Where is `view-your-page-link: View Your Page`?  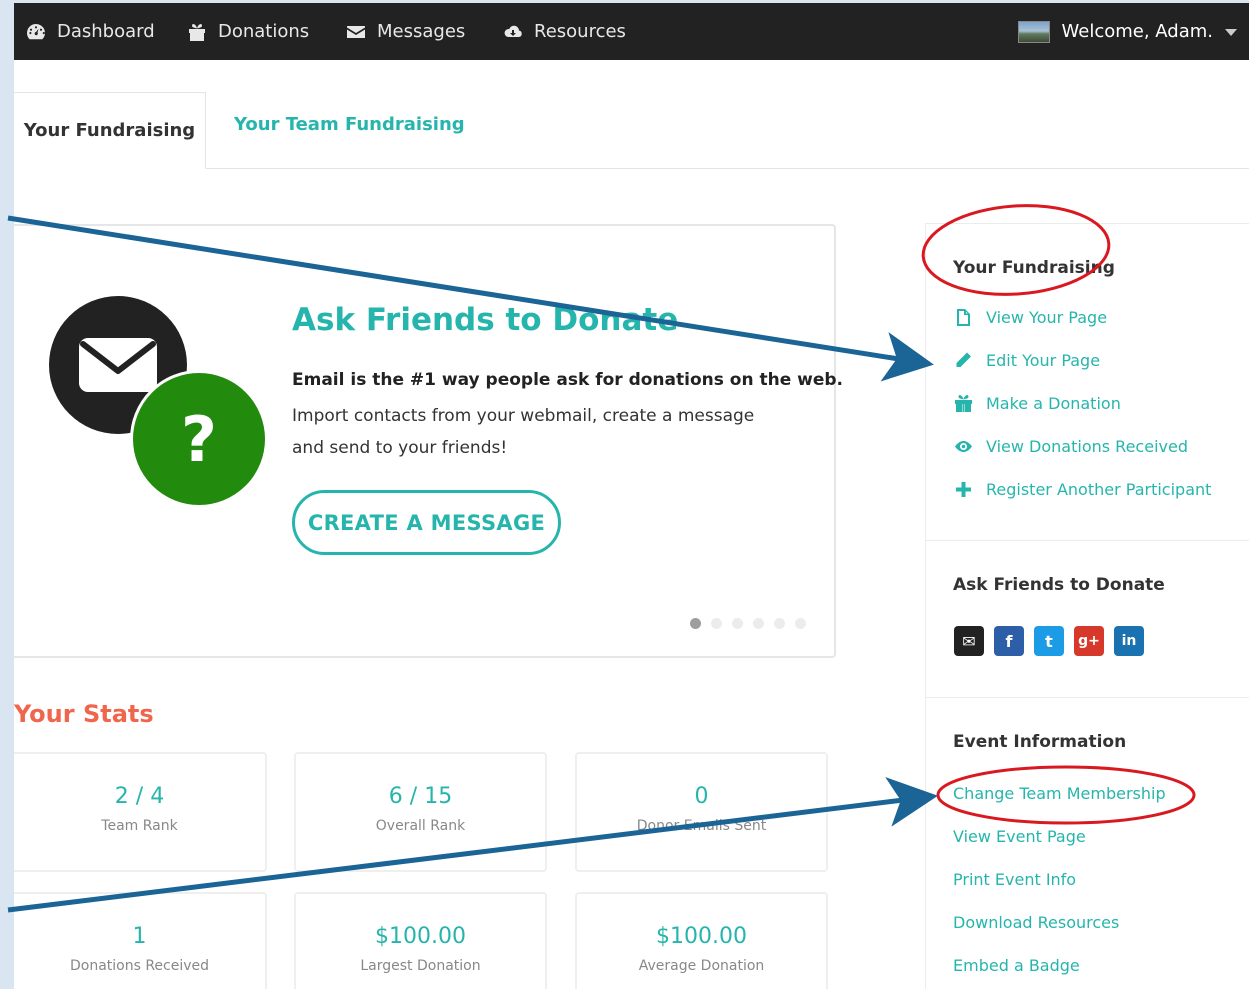
view-your-page-link: View Your Page is located at coordinates (1030, 317).